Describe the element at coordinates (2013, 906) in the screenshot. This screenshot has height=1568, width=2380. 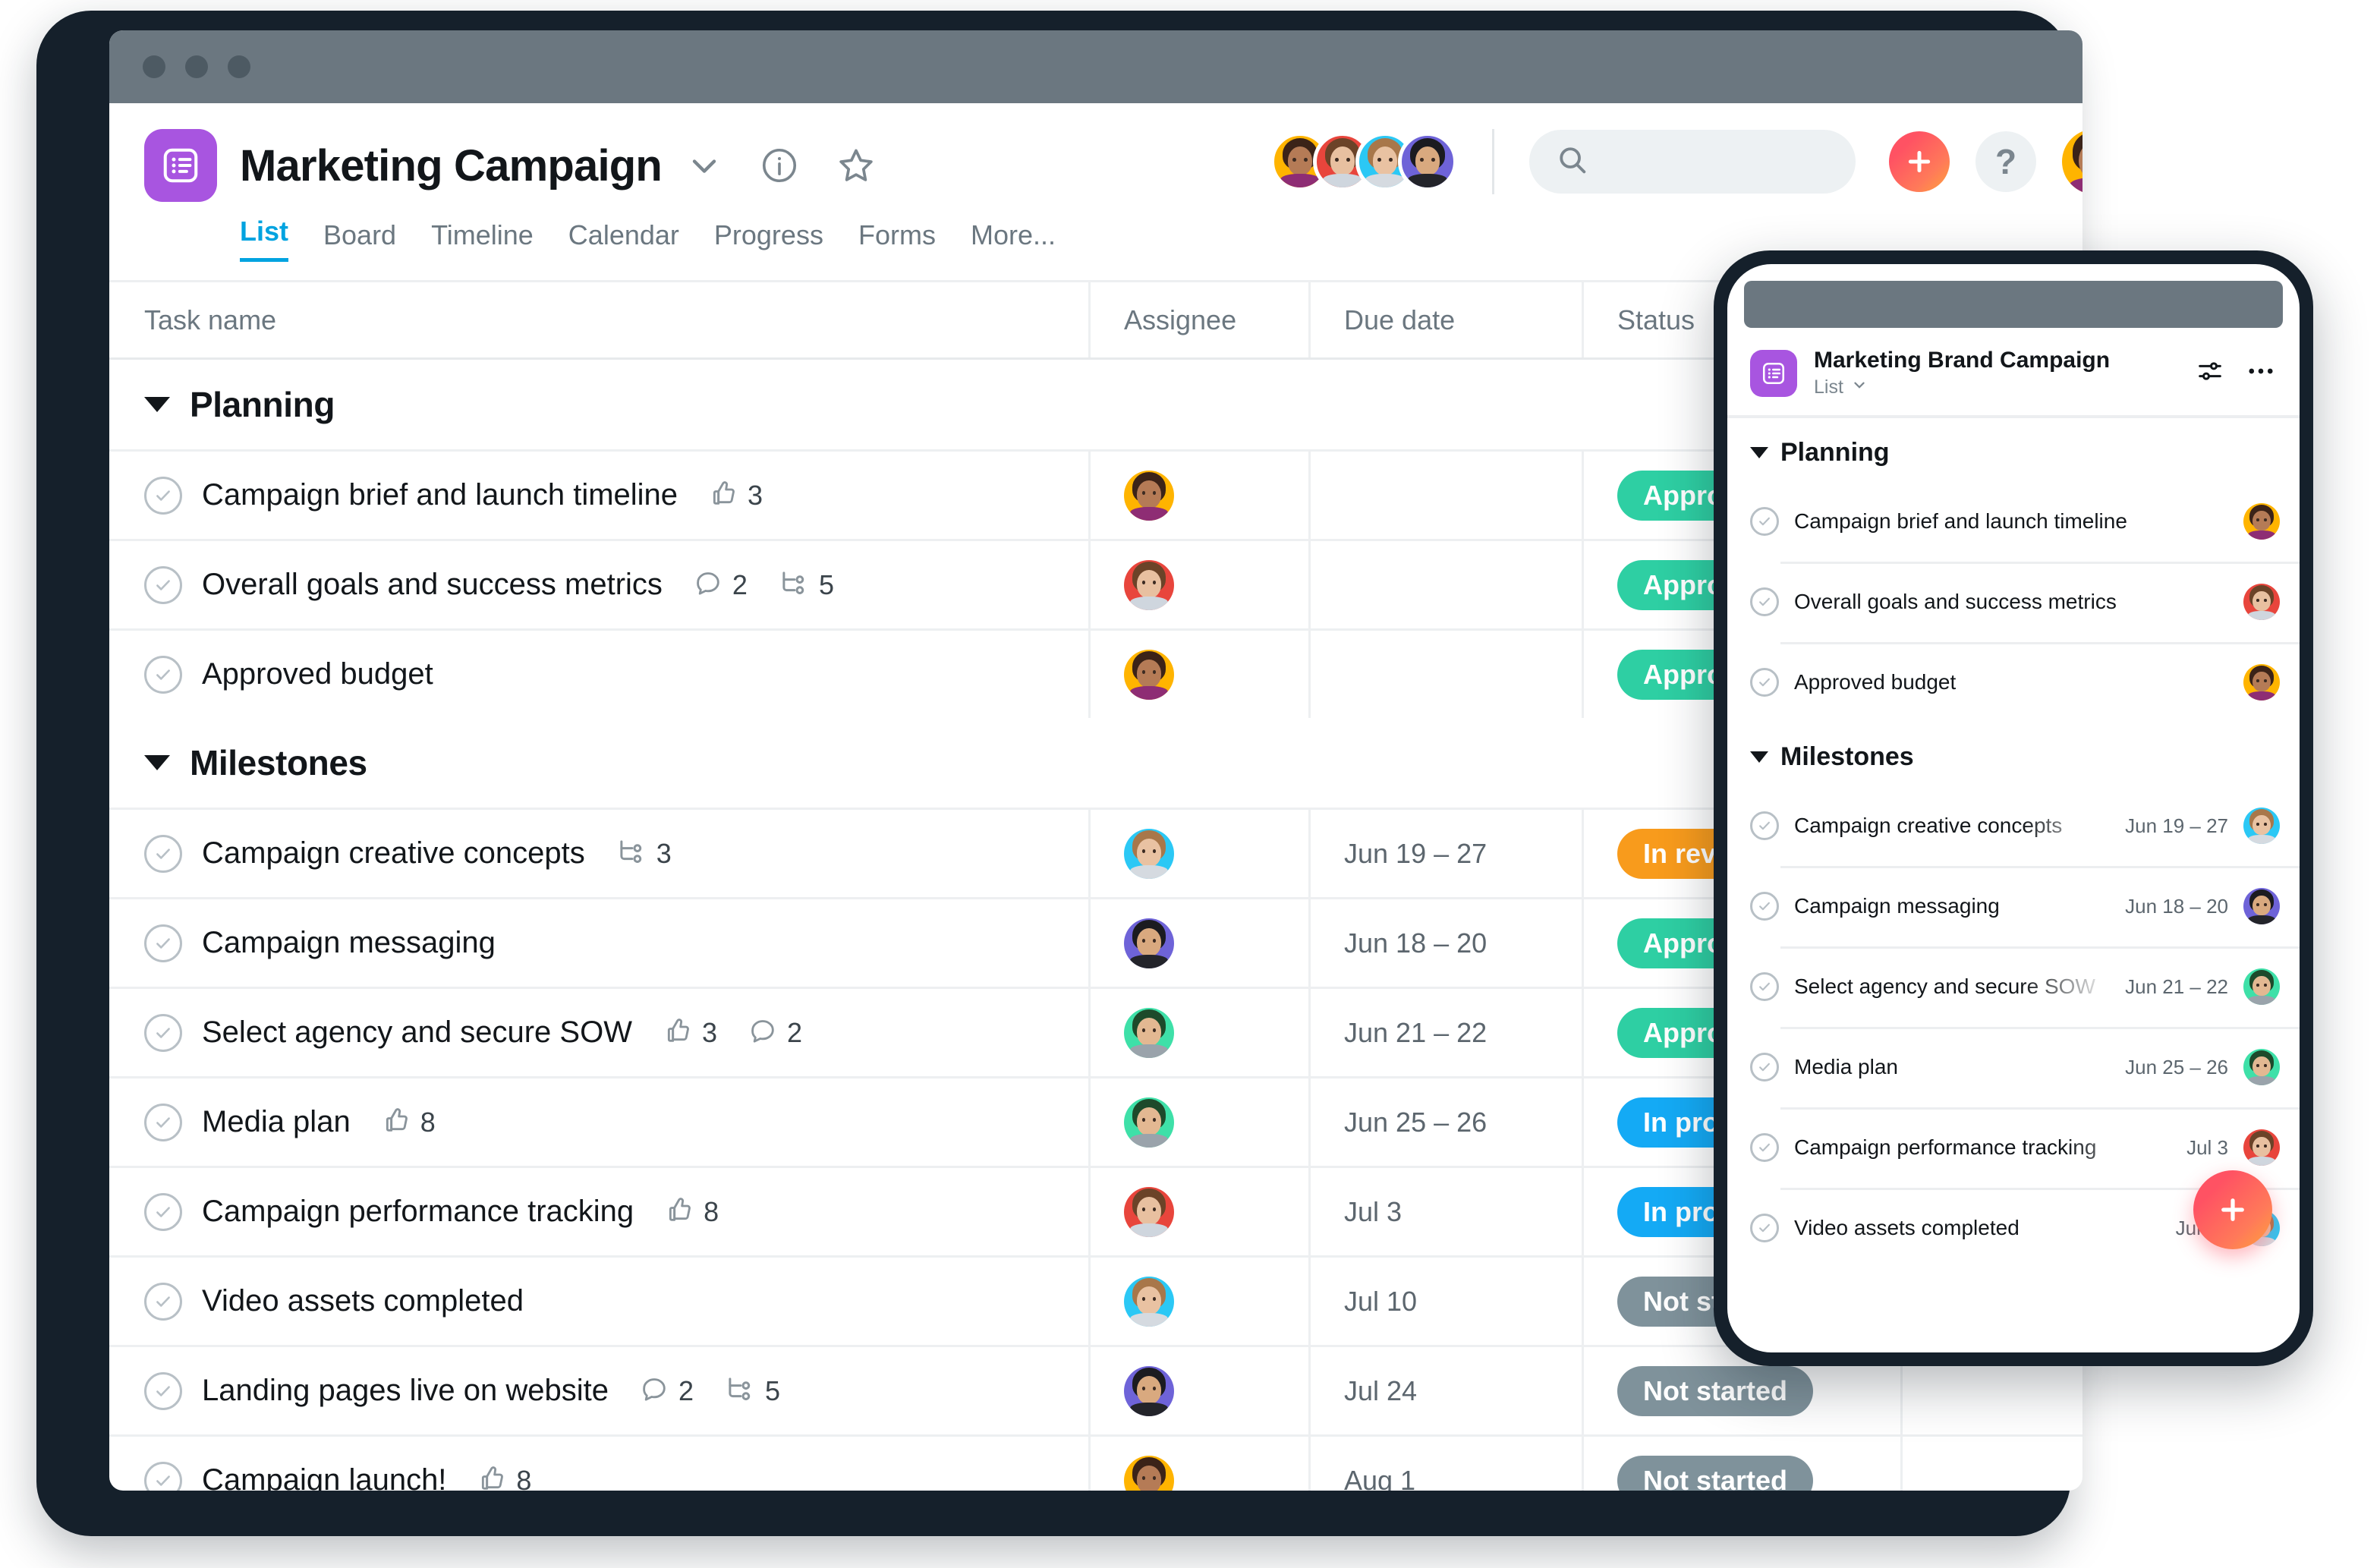
I see `list-item: Campaign messaging Jun 18 – 20` at that location.